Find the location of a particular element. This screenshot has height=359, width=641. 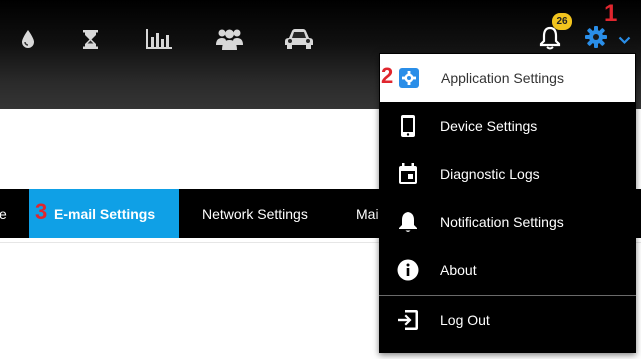

menu-item-log-out: Log Out is located at coordinates (507, 320).